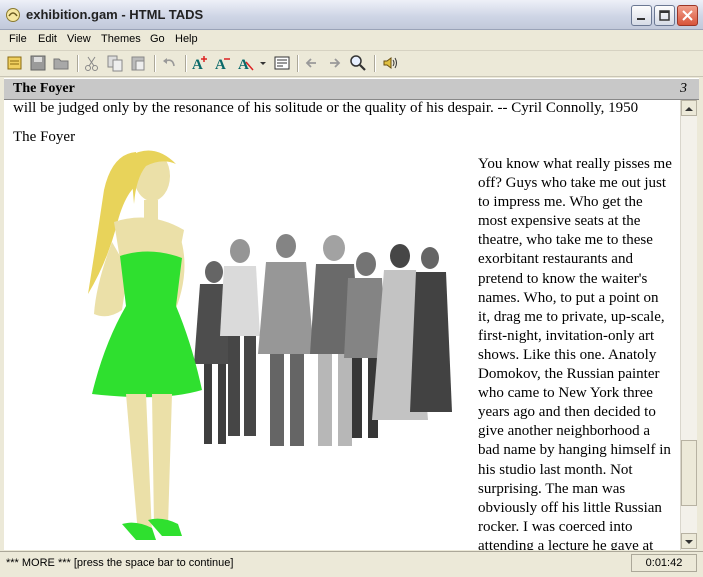  I want to click on title-bar: exhibition.gam - HTML TADS, so click(351, 15).